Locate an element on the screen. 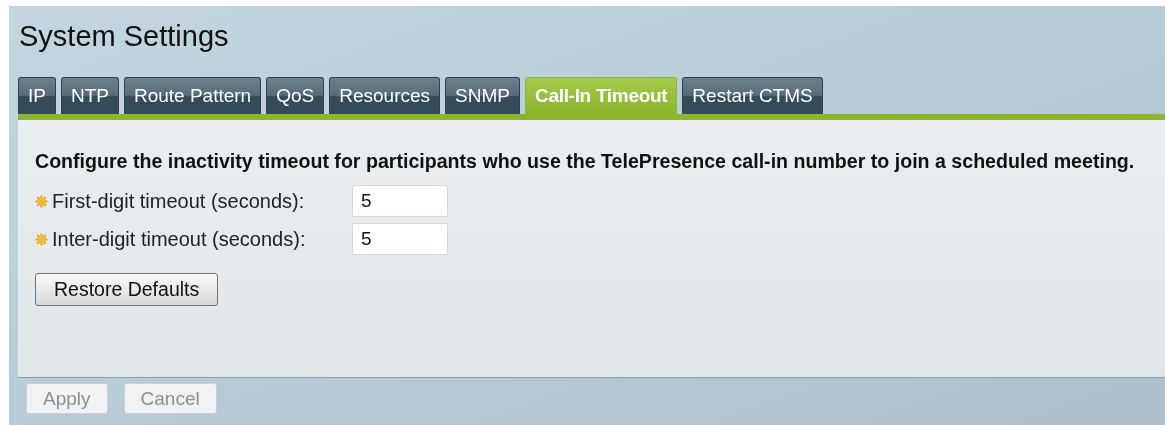  tab: IP is located at coordinates (37, 95).